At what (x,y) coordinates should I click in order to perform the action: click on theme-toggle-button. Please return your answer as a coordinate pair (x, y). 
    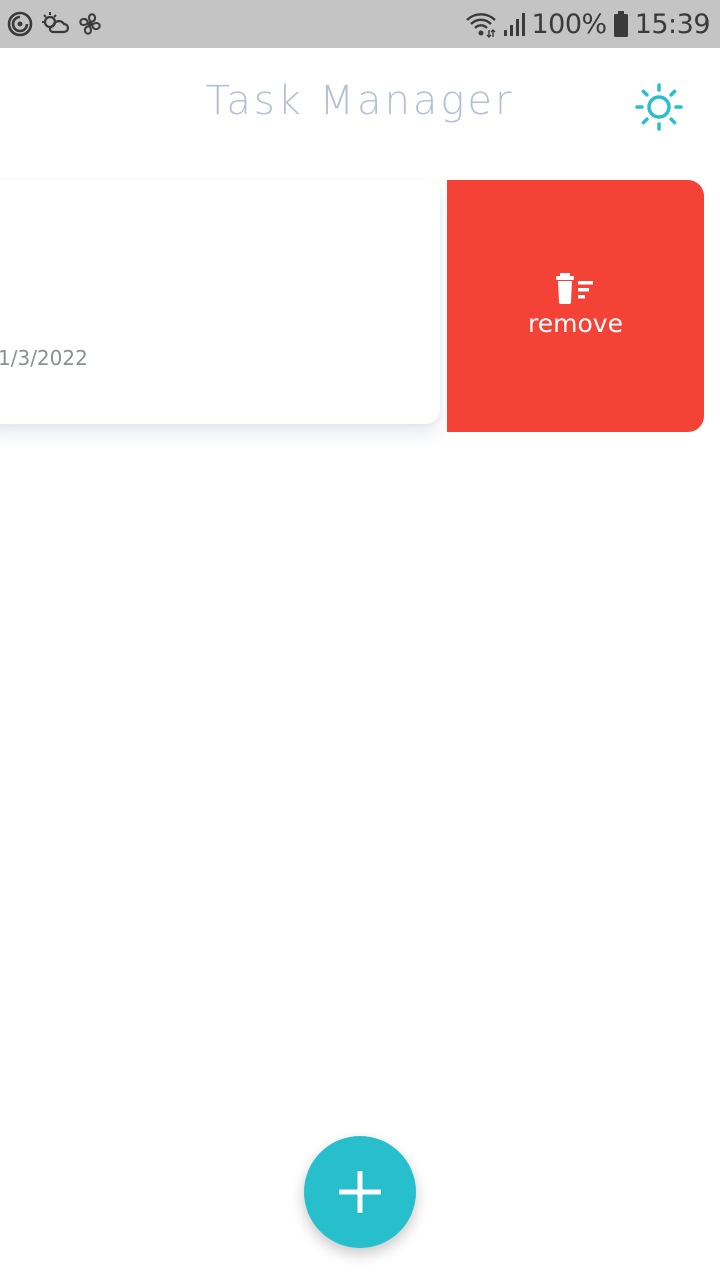
    Looking at the image, I should click on (659, 107).